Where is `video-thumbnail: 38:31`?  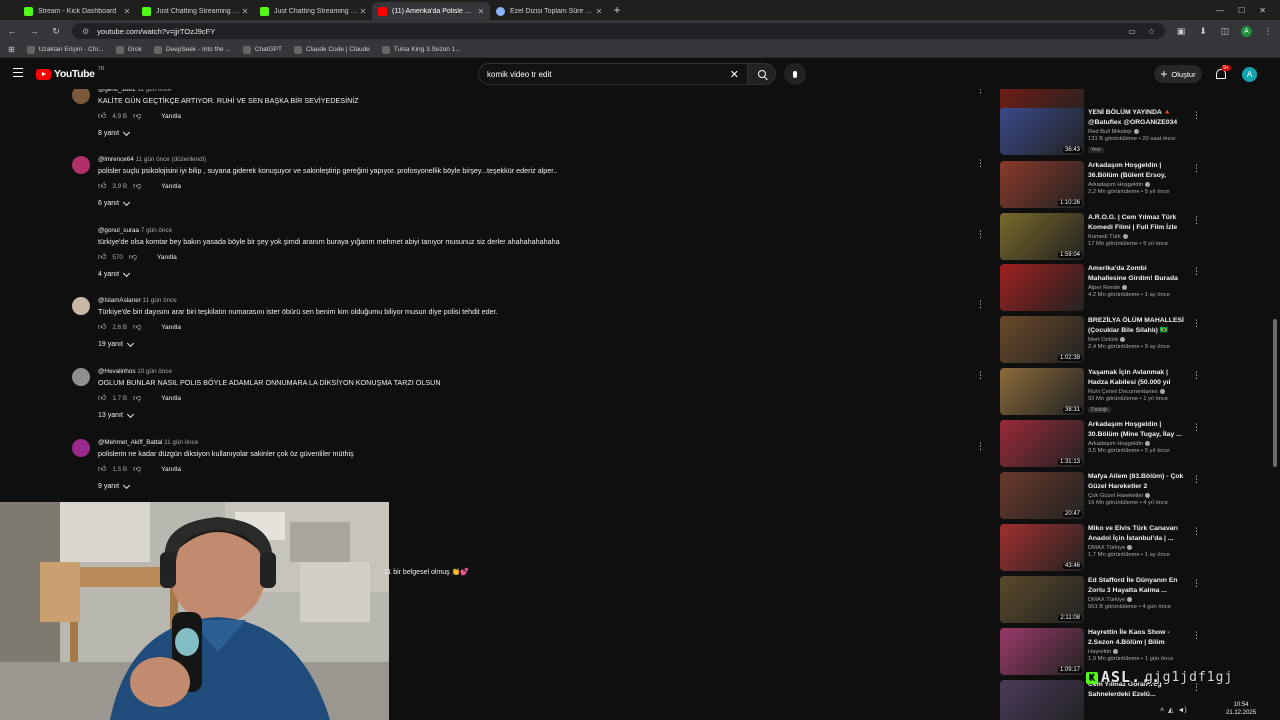 video-thumbnail: 38:31 is located at coordinates (1042, 391).